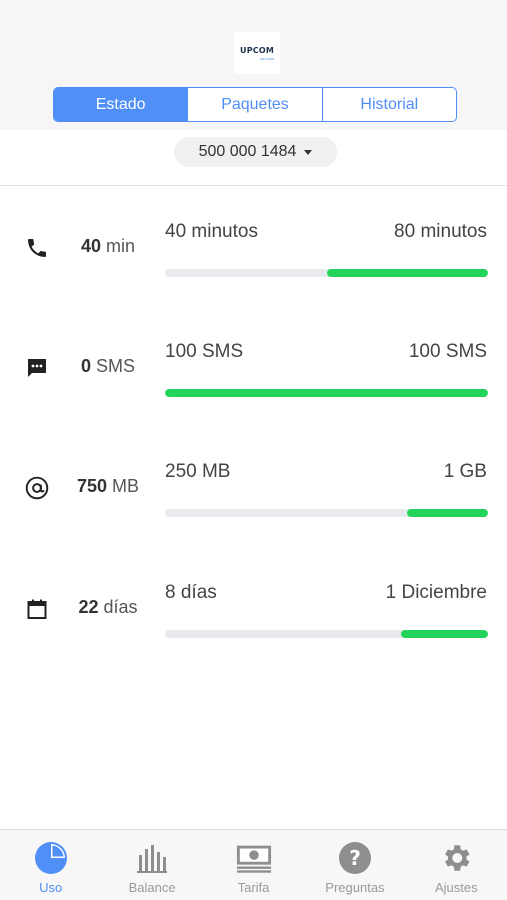  What do you see at coordinates (257, 50) in the screenshot?
I see `logo-text: UPCOM` at bounding box center [257, 50].